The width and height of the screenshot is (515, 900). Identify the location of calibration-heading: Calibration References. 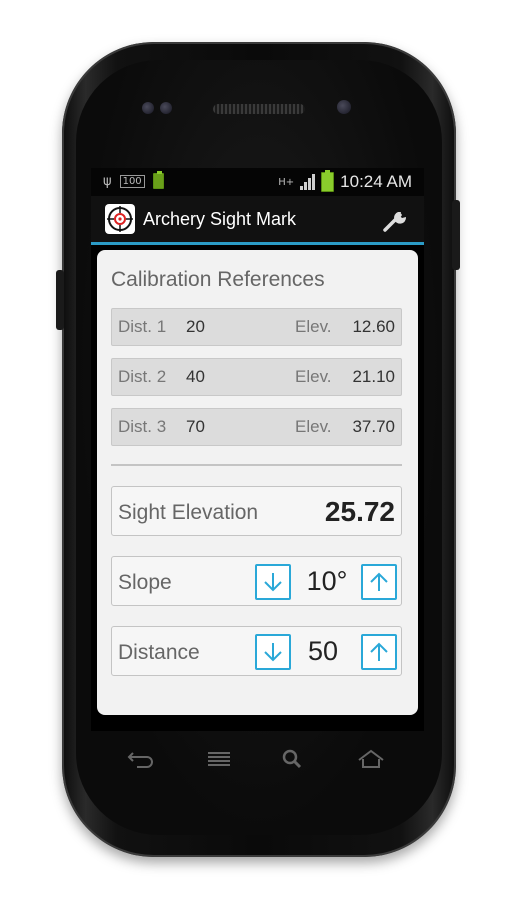
(218, 279).